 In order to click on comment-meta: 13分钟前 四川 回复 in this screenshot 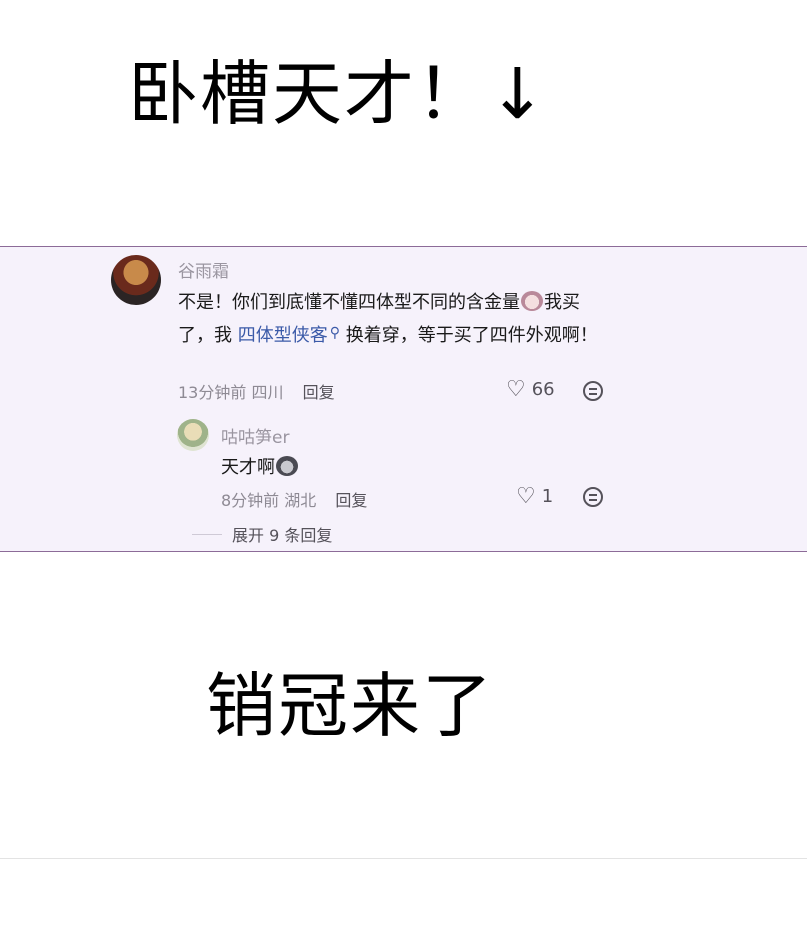, I will do `click(256, 391)`.